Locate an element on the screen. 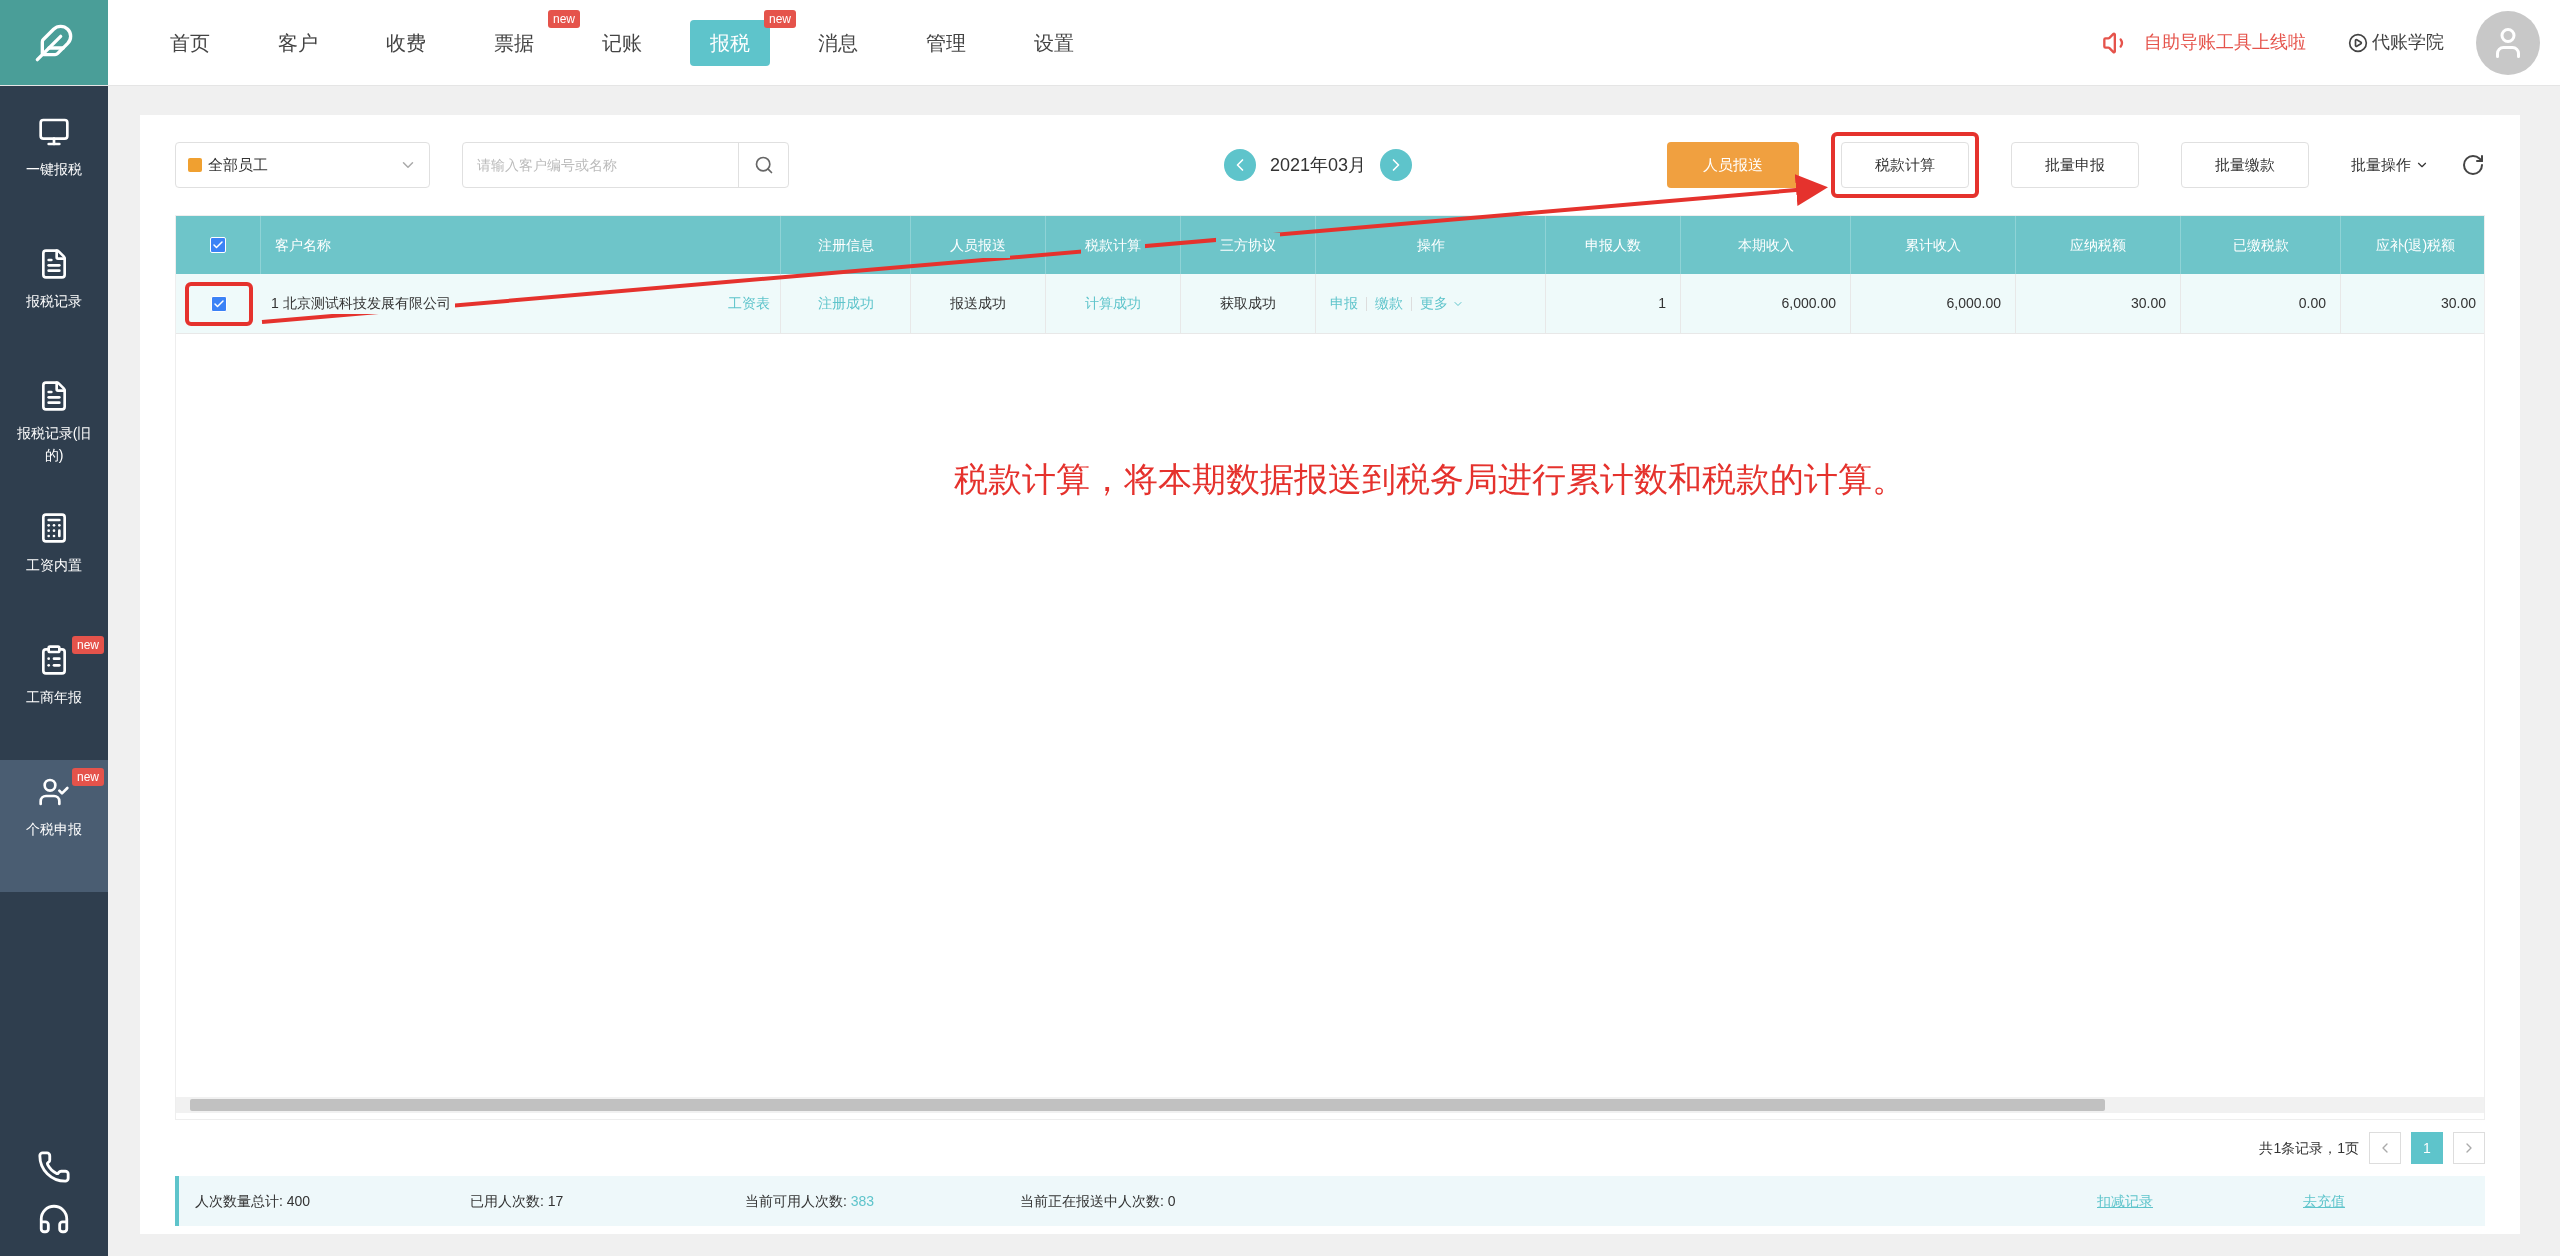  sidebar-label: 工商年报 is located at coordinates (54, 697).